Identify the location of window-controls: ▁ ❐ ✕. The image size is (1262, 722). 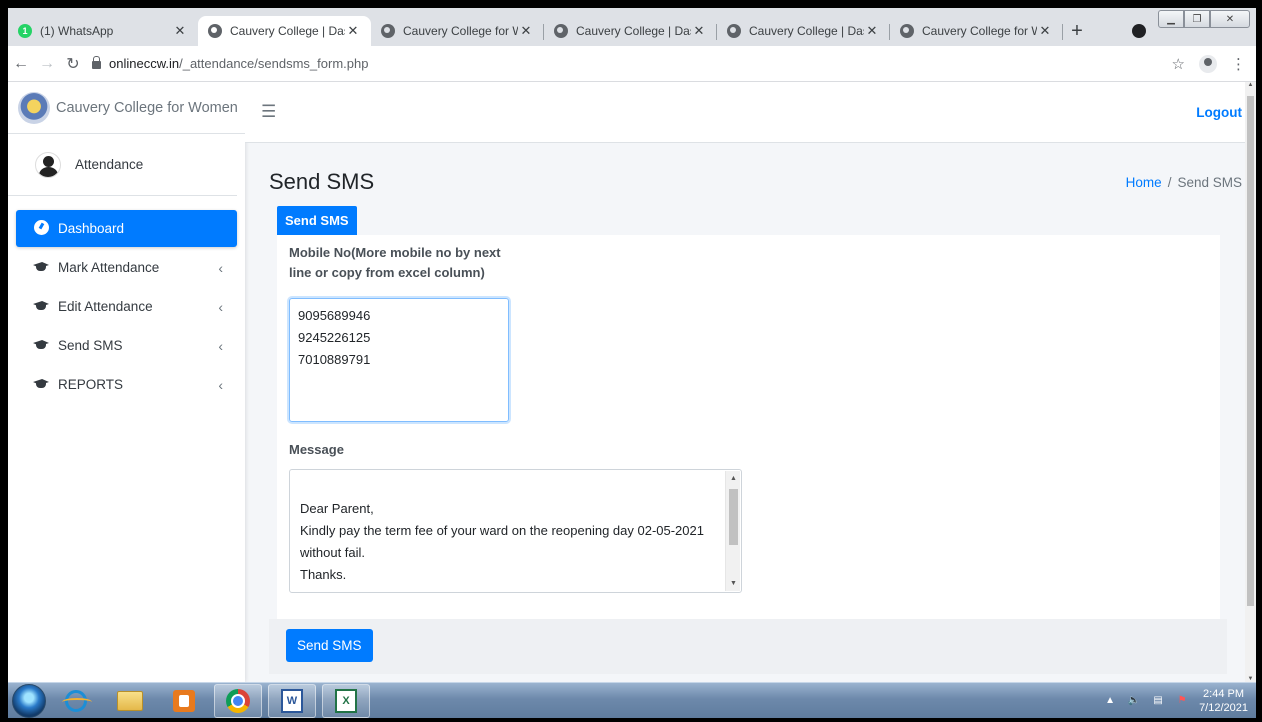
(1204, 19).